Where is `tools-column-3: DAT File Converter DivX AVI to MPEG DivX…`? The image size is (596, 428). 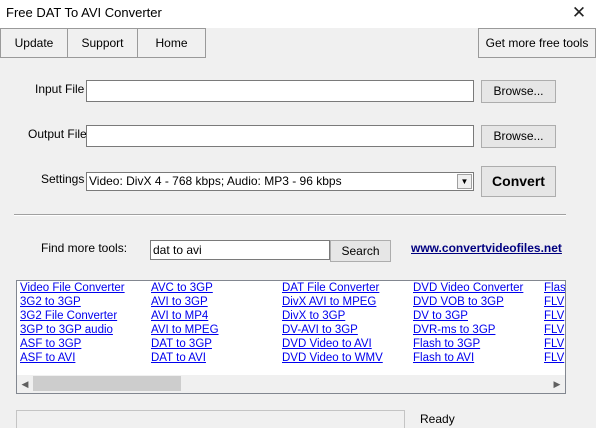
tools-column-3: DAT File Converter DivX AVI to MPEG DivX… is located at coordinates (332, 324).